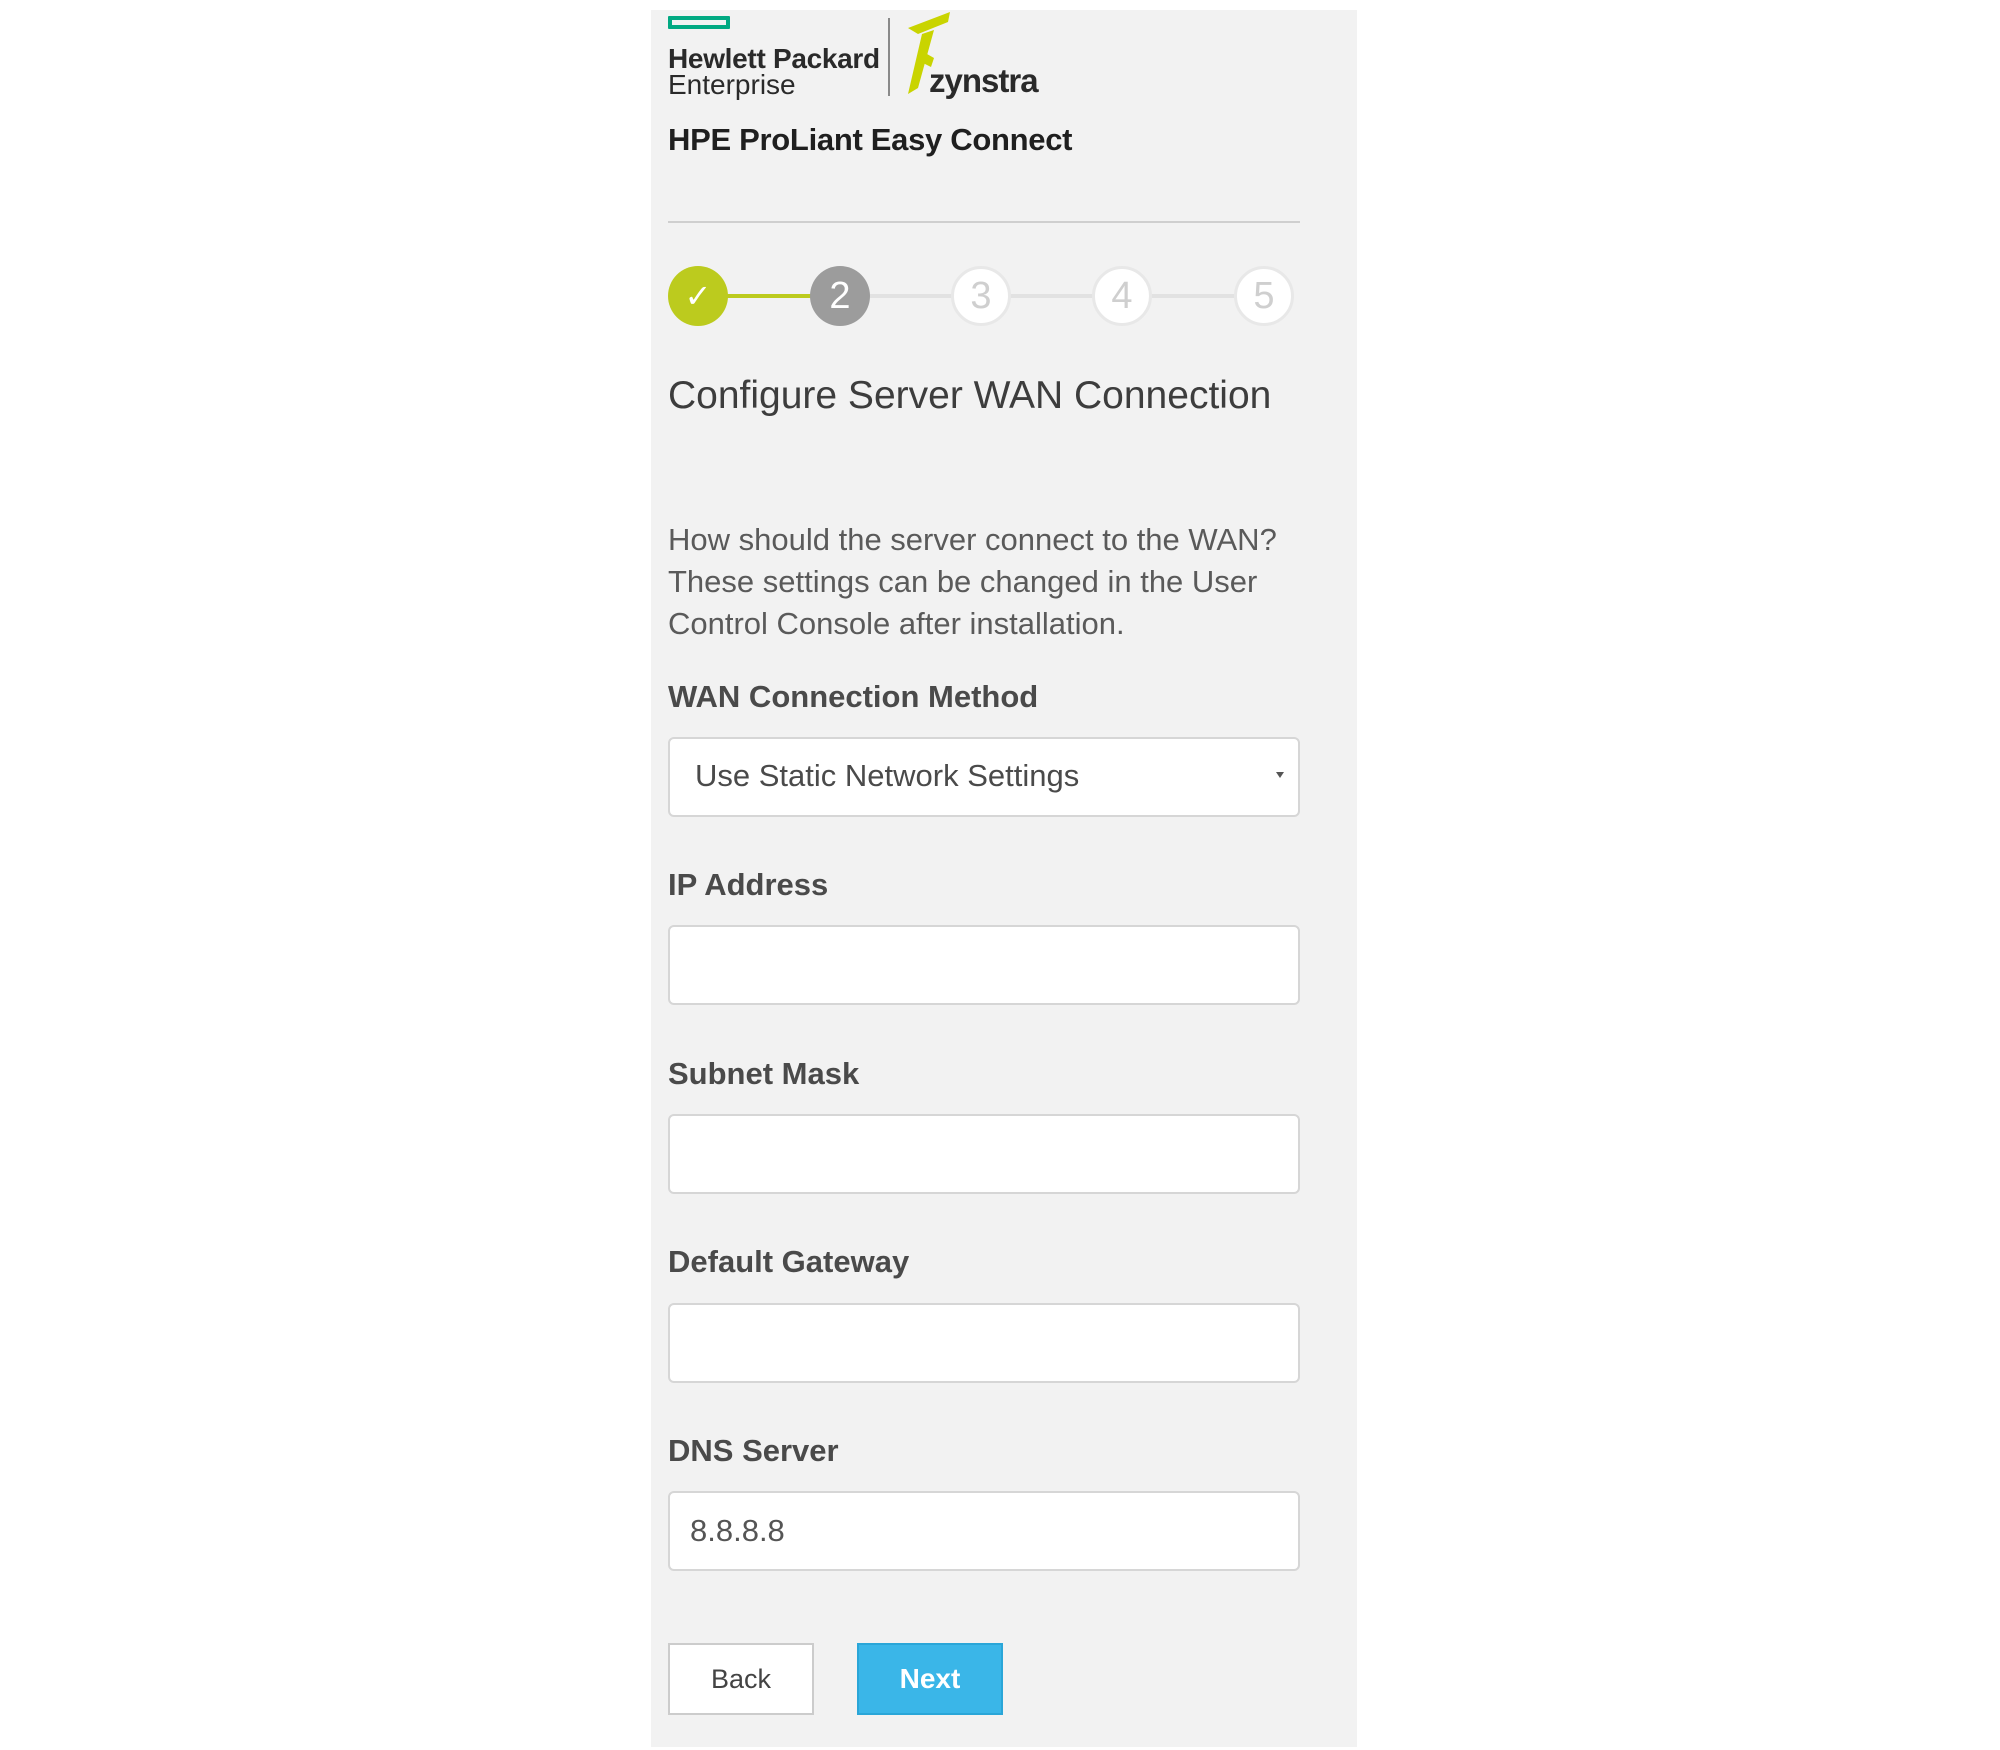  I want to click on dns-server-input, so click(984, 1531).